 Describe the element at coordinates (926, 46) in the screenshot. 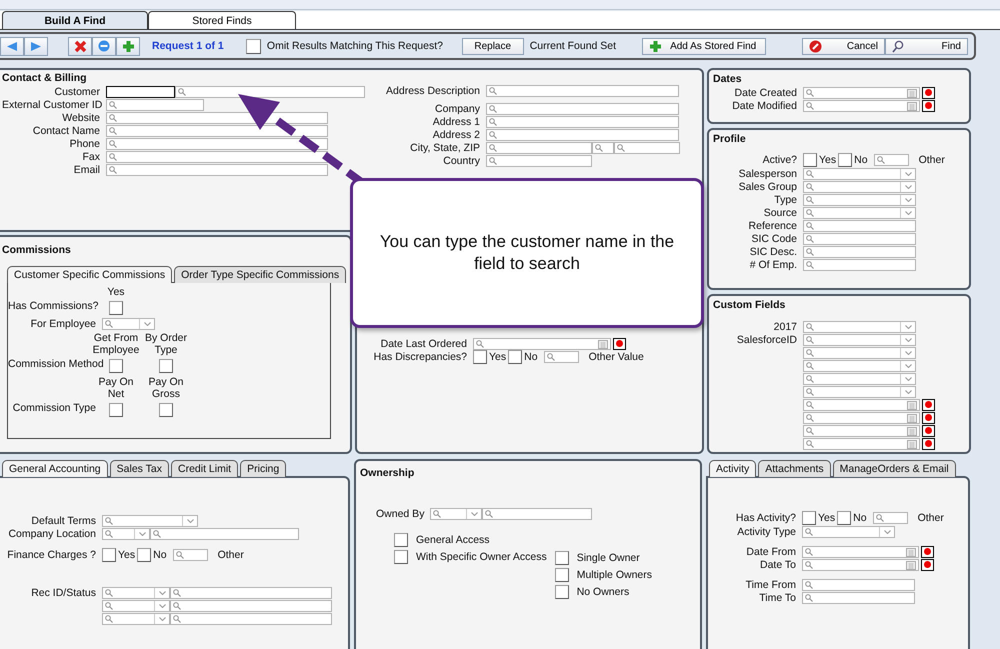

I see `find-button: Find` at that location.